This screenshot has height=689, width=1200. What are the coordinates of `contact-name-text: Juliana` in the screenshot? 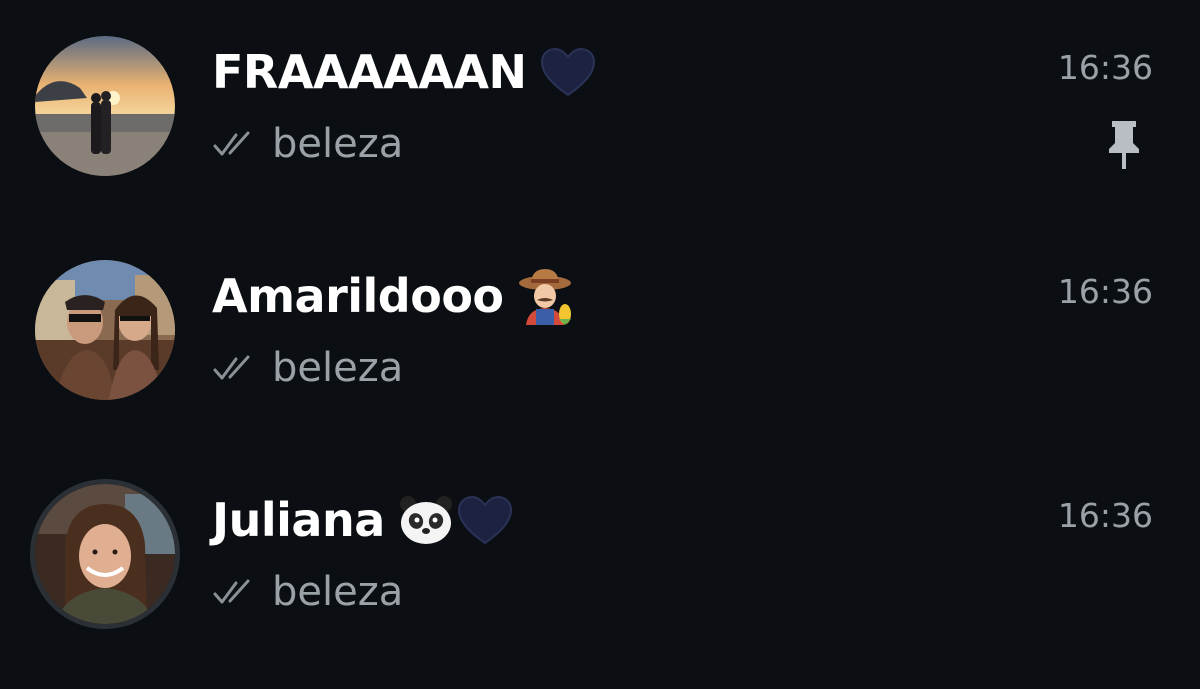 It's located at (298, 520).